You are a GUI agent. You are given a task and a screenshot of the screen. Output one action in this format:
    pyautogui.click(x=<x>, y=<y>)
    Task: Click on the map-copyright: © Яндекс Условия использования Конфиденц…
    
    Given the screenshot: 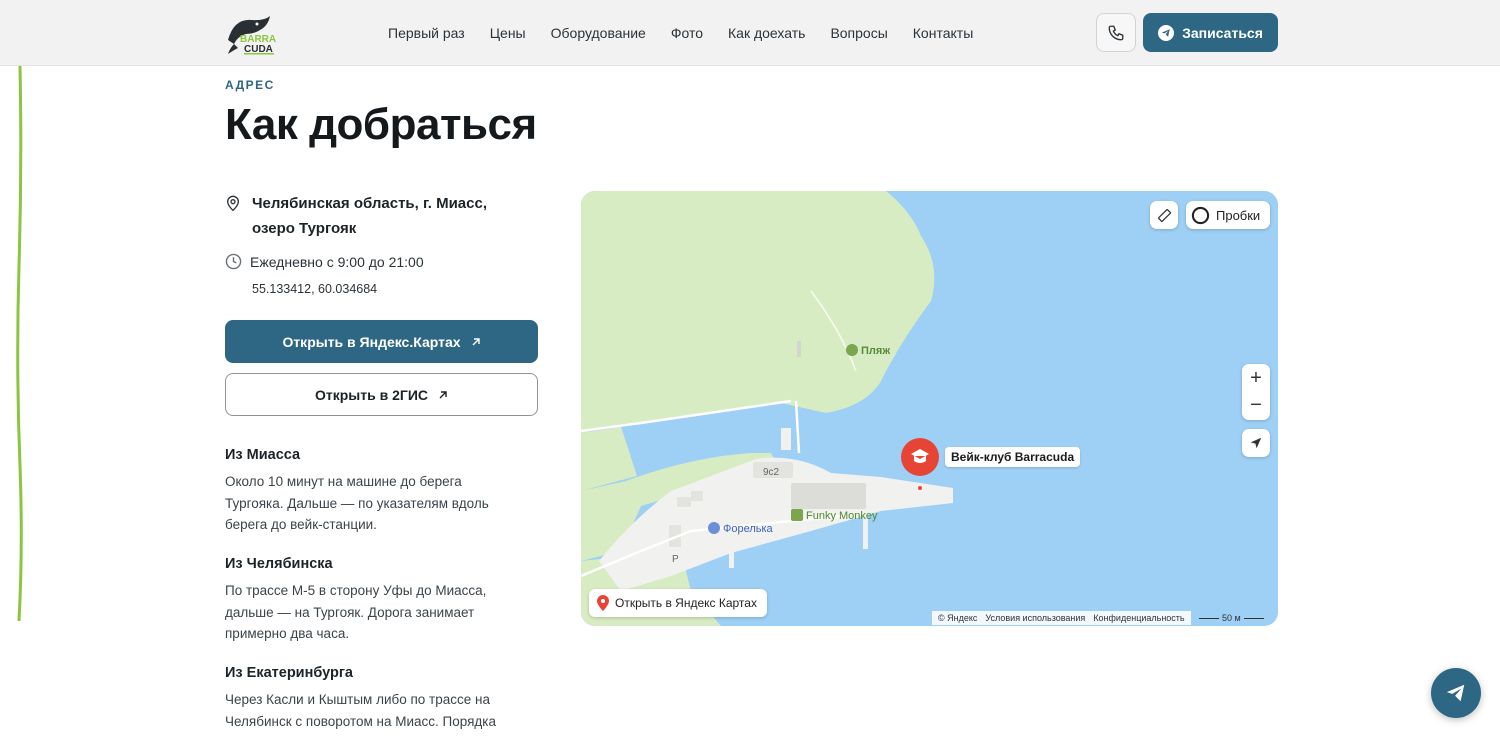 What is the action you would take?
    pyautogui.click(x=1061, y=618)
    